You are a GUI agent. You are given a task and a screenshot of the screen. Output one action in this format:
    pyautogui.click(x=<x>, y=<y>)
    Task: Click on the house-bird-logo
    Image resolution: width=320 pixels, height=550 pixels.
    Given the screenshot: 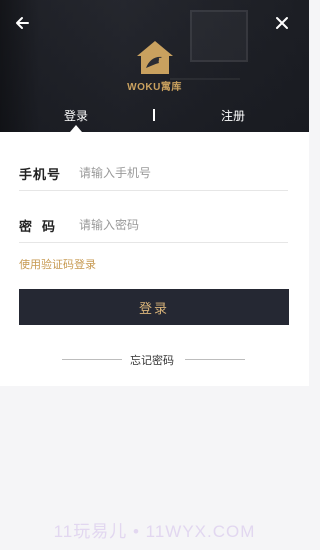 What is the action you would take?
    pyautogui.click(x=154, y=57)
    